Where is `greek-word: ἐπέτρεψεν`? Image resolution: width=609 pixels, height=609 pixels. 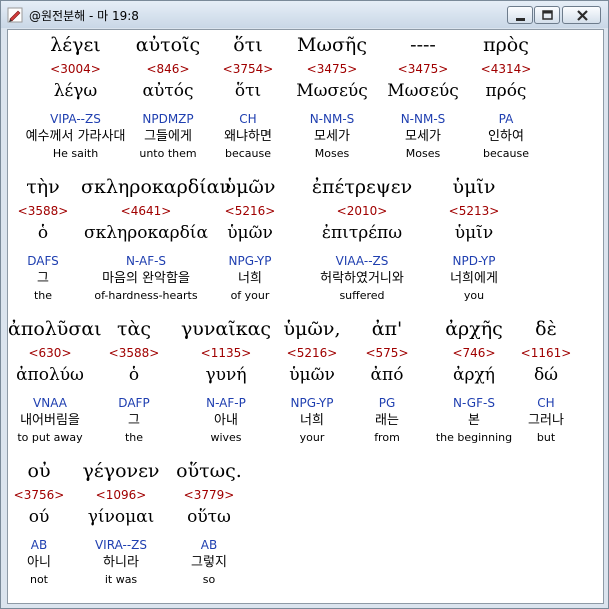 greek-word: ἐπέτρεψεν is located at coordinates (362, 187).